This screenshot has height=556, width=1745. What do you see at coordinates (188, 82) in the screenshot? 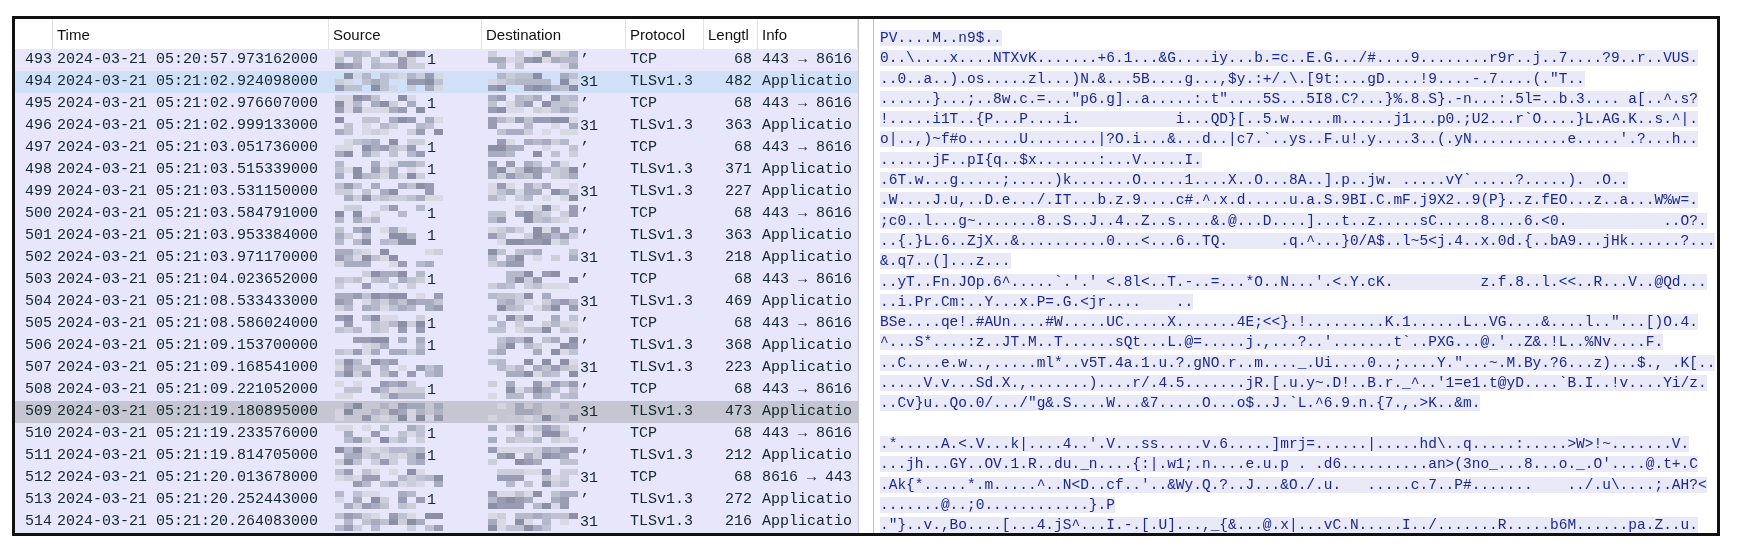
I see `time-cell-text: 2024-03-21 05:21:02.924098000` at bounding box center [188, 82].